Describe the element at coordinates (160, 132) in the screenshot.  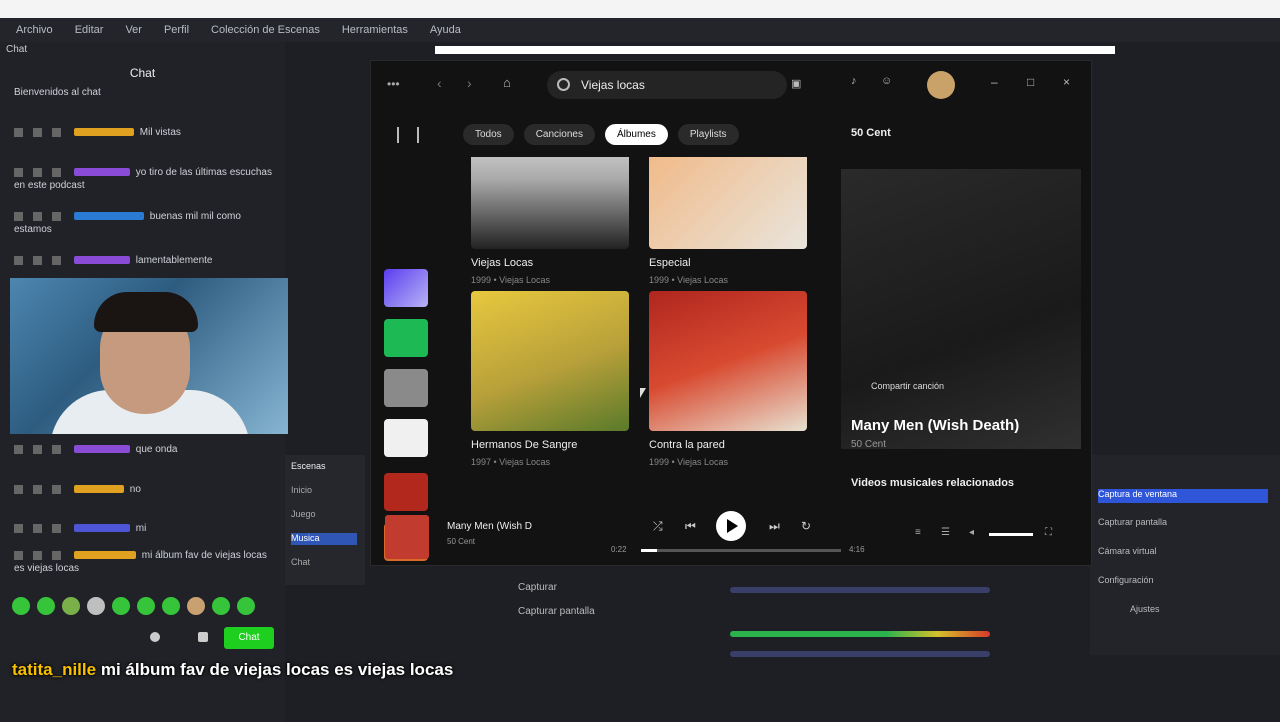
I see `chat-message-text: Mil vistas` at that location.